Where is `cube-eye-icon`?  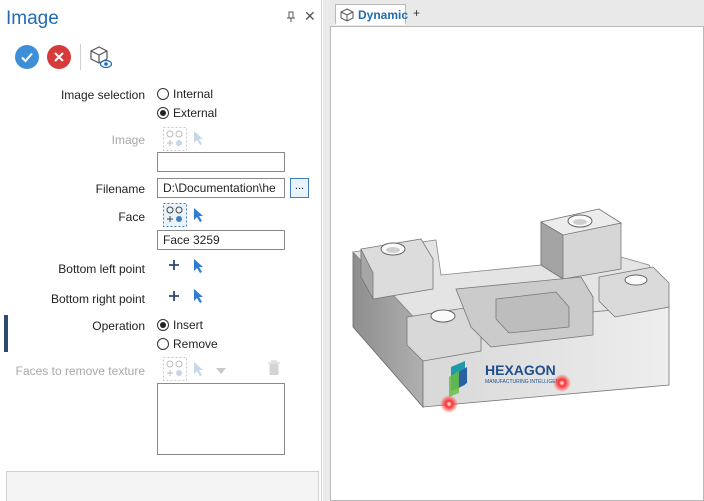
cube-eye-icon is located at coordinates (101, 57).